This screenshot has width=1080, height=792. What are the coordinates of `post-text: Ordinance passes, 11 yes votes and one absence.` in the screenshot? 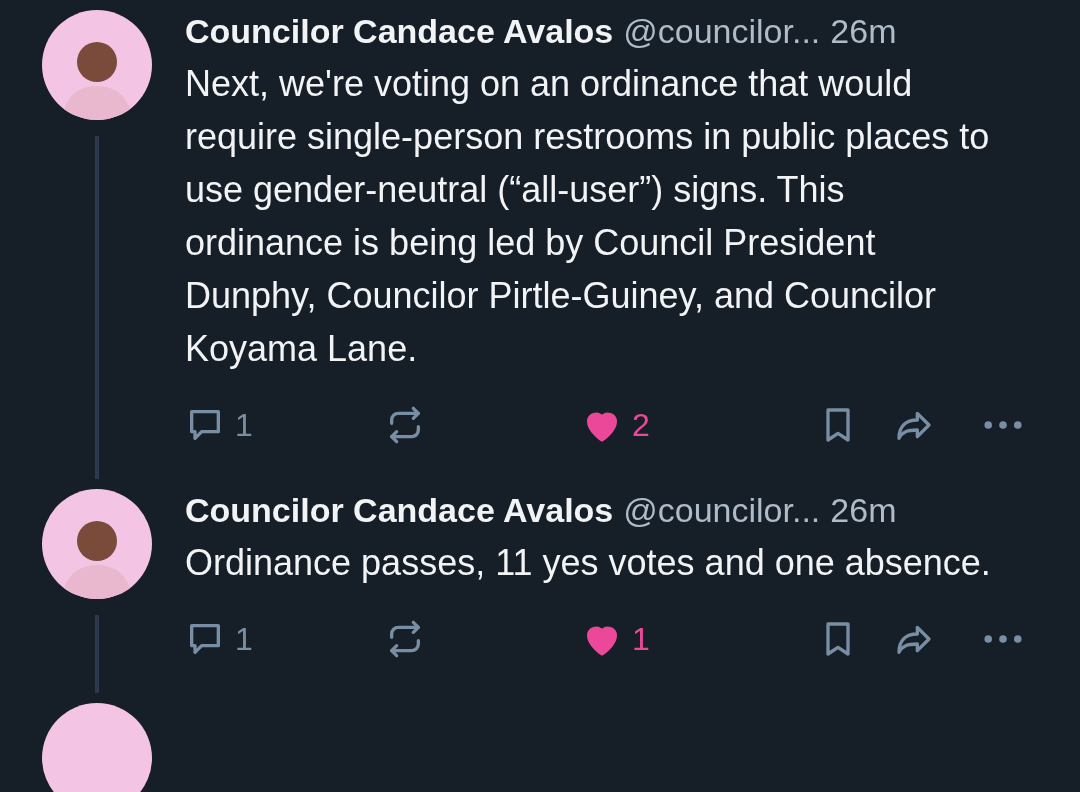 It's located at (588, 563).